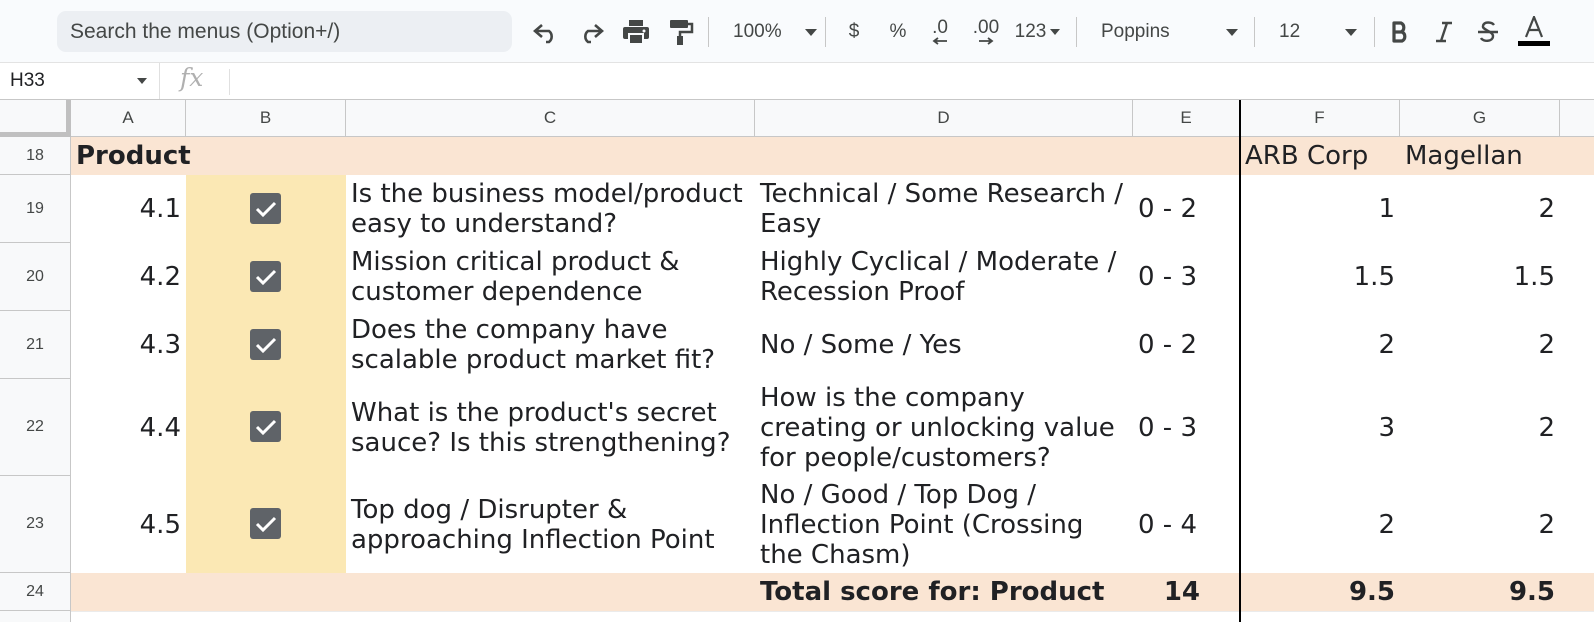  What do you see at coordinates (854, 32) in the screenshot?
I see `format-currency-button: $` at bounding box center [854, 32].